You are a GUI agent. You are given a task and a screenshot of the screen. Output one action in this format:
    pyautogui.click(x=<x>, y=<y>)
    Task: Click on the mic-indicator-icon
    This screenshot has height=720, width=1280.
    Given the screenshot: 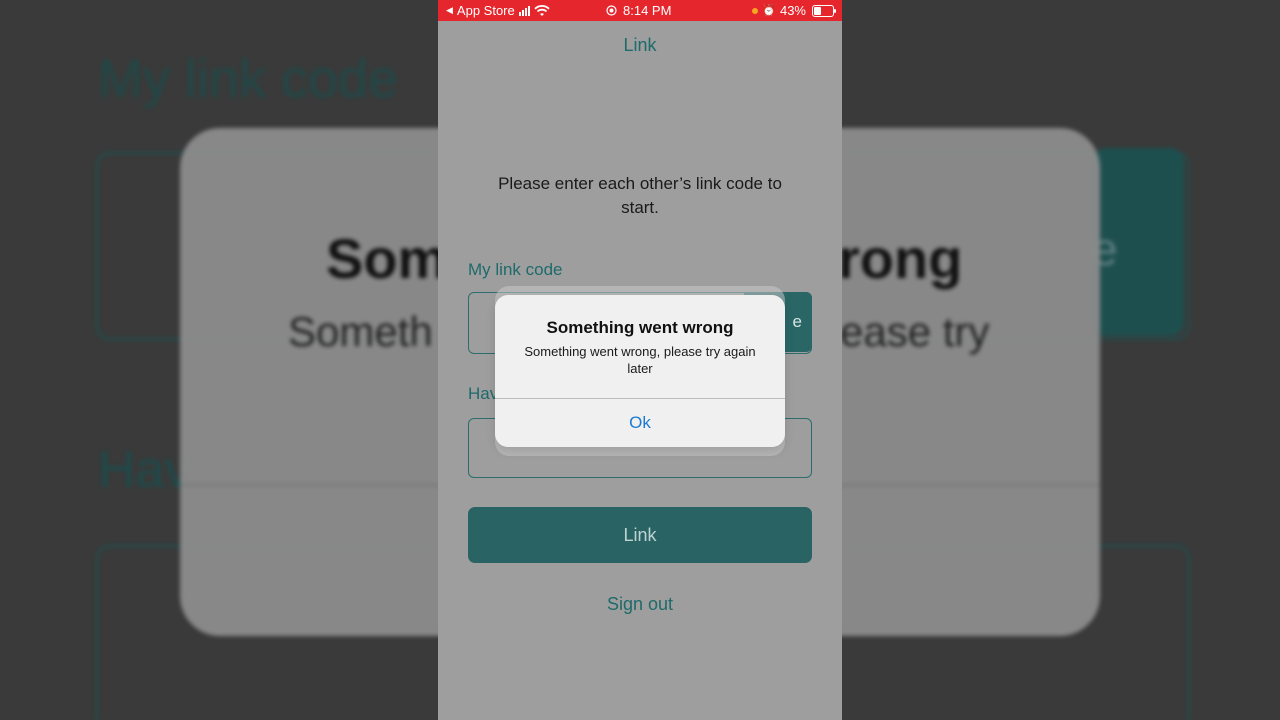 What is the action you would take?
    pyautogui.click(x=755, y=10)
    